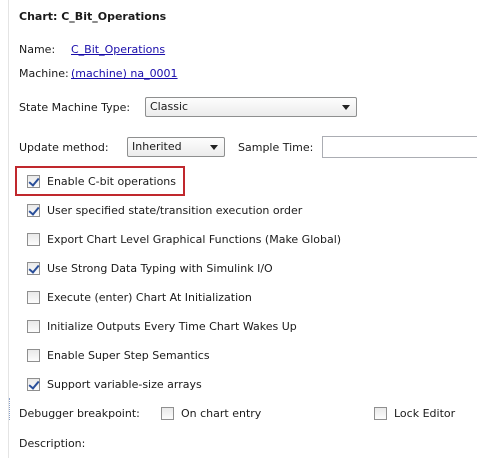  What do you see at coordinates (425, 413) in the screenshot?
I see `lock-editor-label: Lock Editor` at bounding box center [425, 413].